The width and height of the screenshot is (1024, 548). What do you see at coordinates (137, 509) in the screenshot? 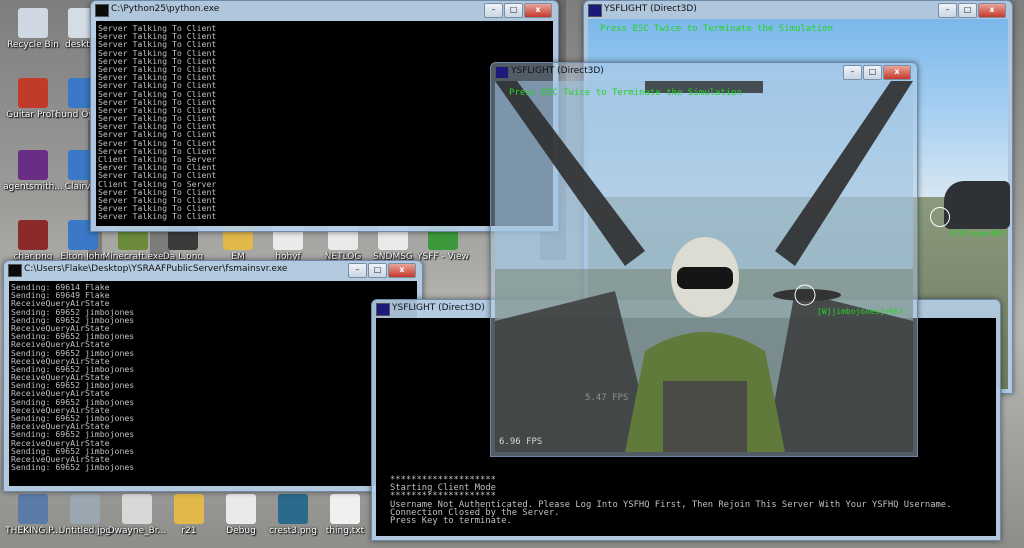
I see `pdf-icon` at bounding box center [137, 509].